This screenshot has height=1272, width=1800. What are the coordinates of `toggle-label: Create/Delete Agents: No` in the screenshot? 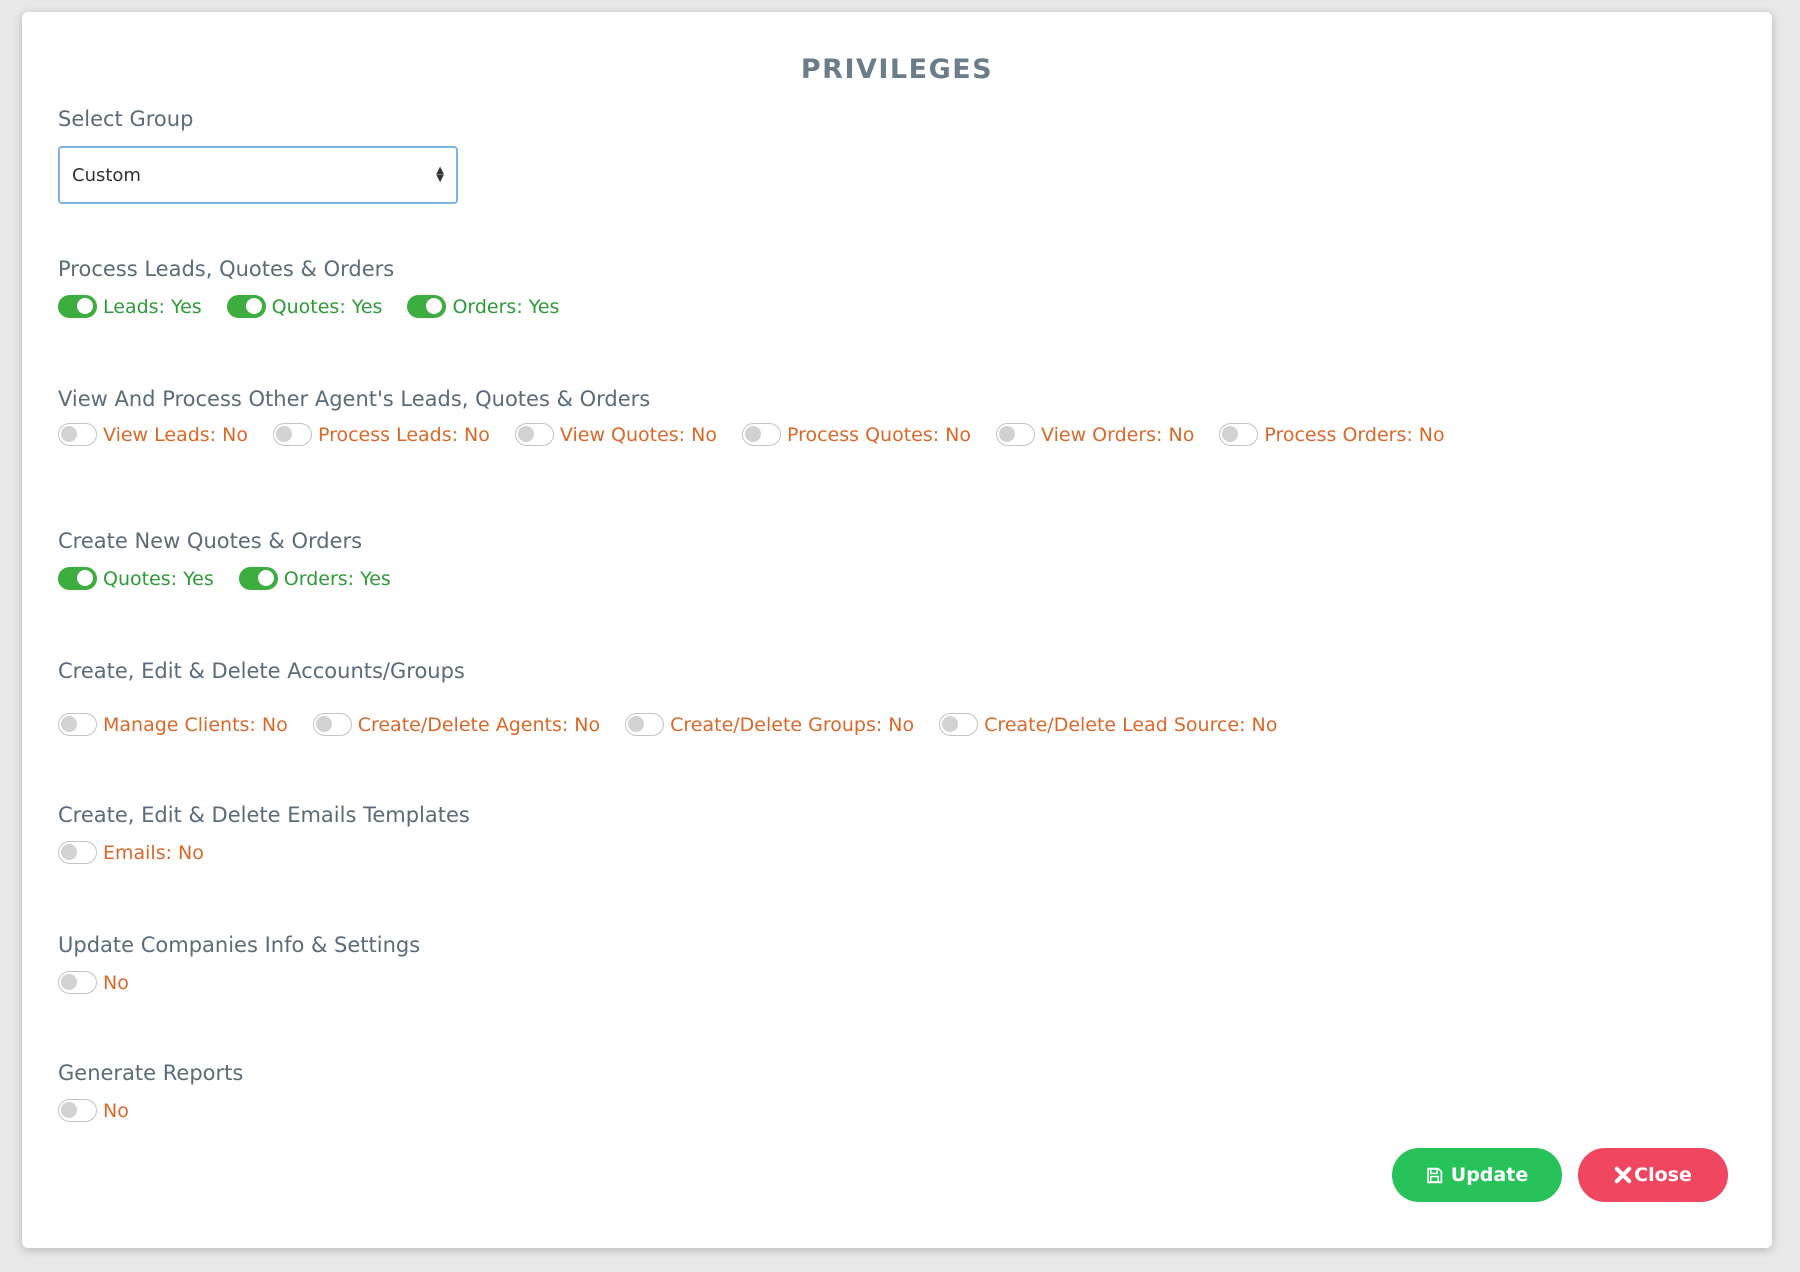 It's located at (479, 724).